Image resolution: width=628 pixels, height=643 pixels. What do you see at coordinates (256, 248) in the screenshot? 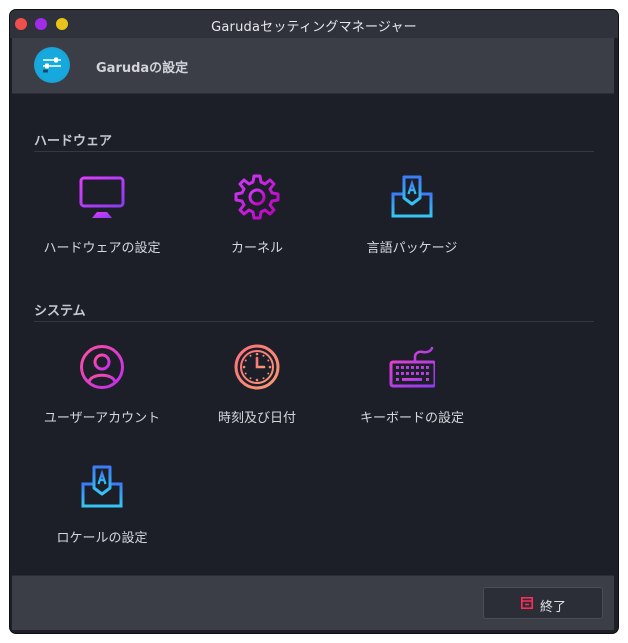
I see `tile-label: カーネル` at bounding box center [256, 248].